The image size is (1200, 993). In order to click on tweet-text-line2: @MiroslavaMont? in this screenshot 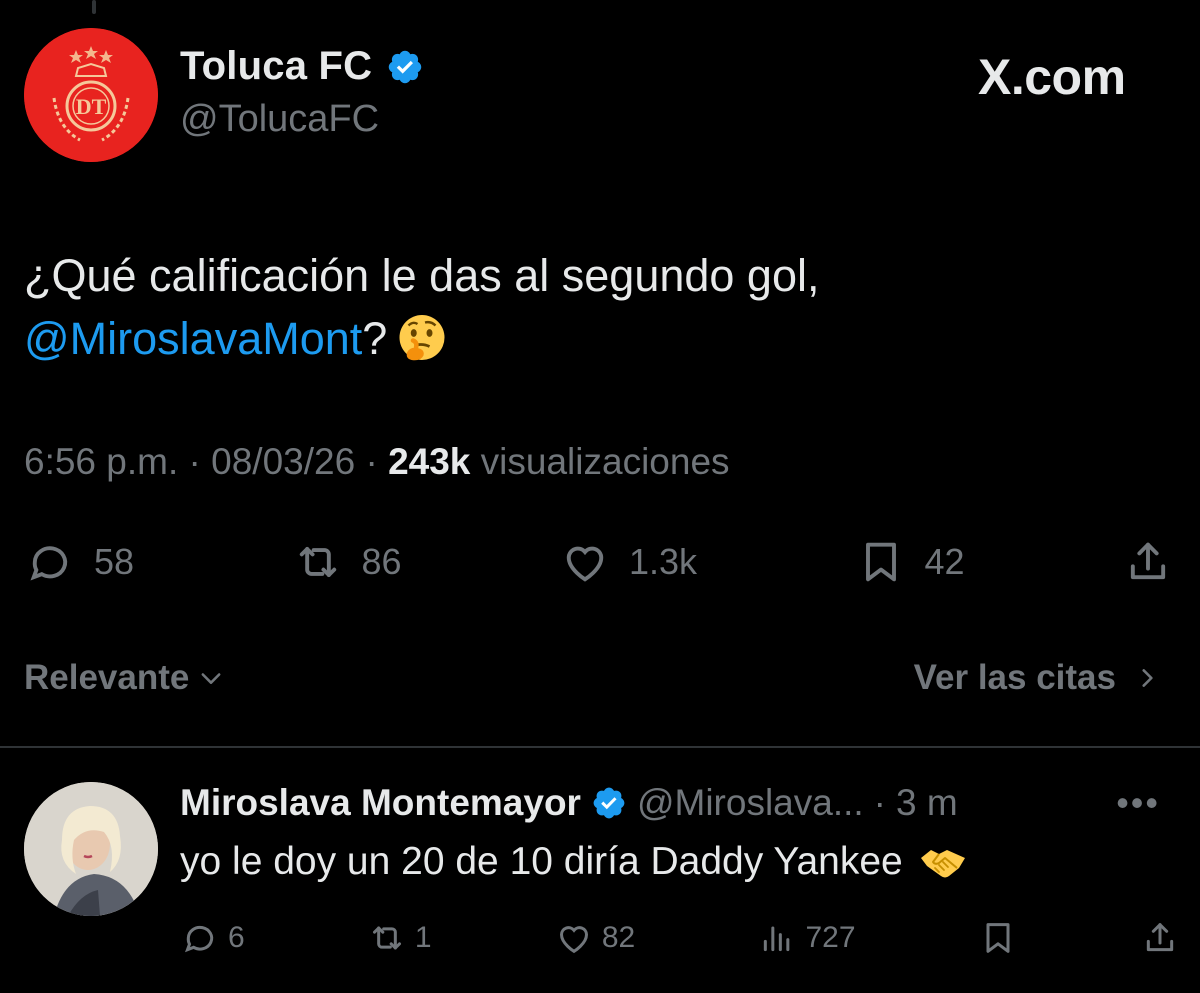, I will do `click(594, 338)`.